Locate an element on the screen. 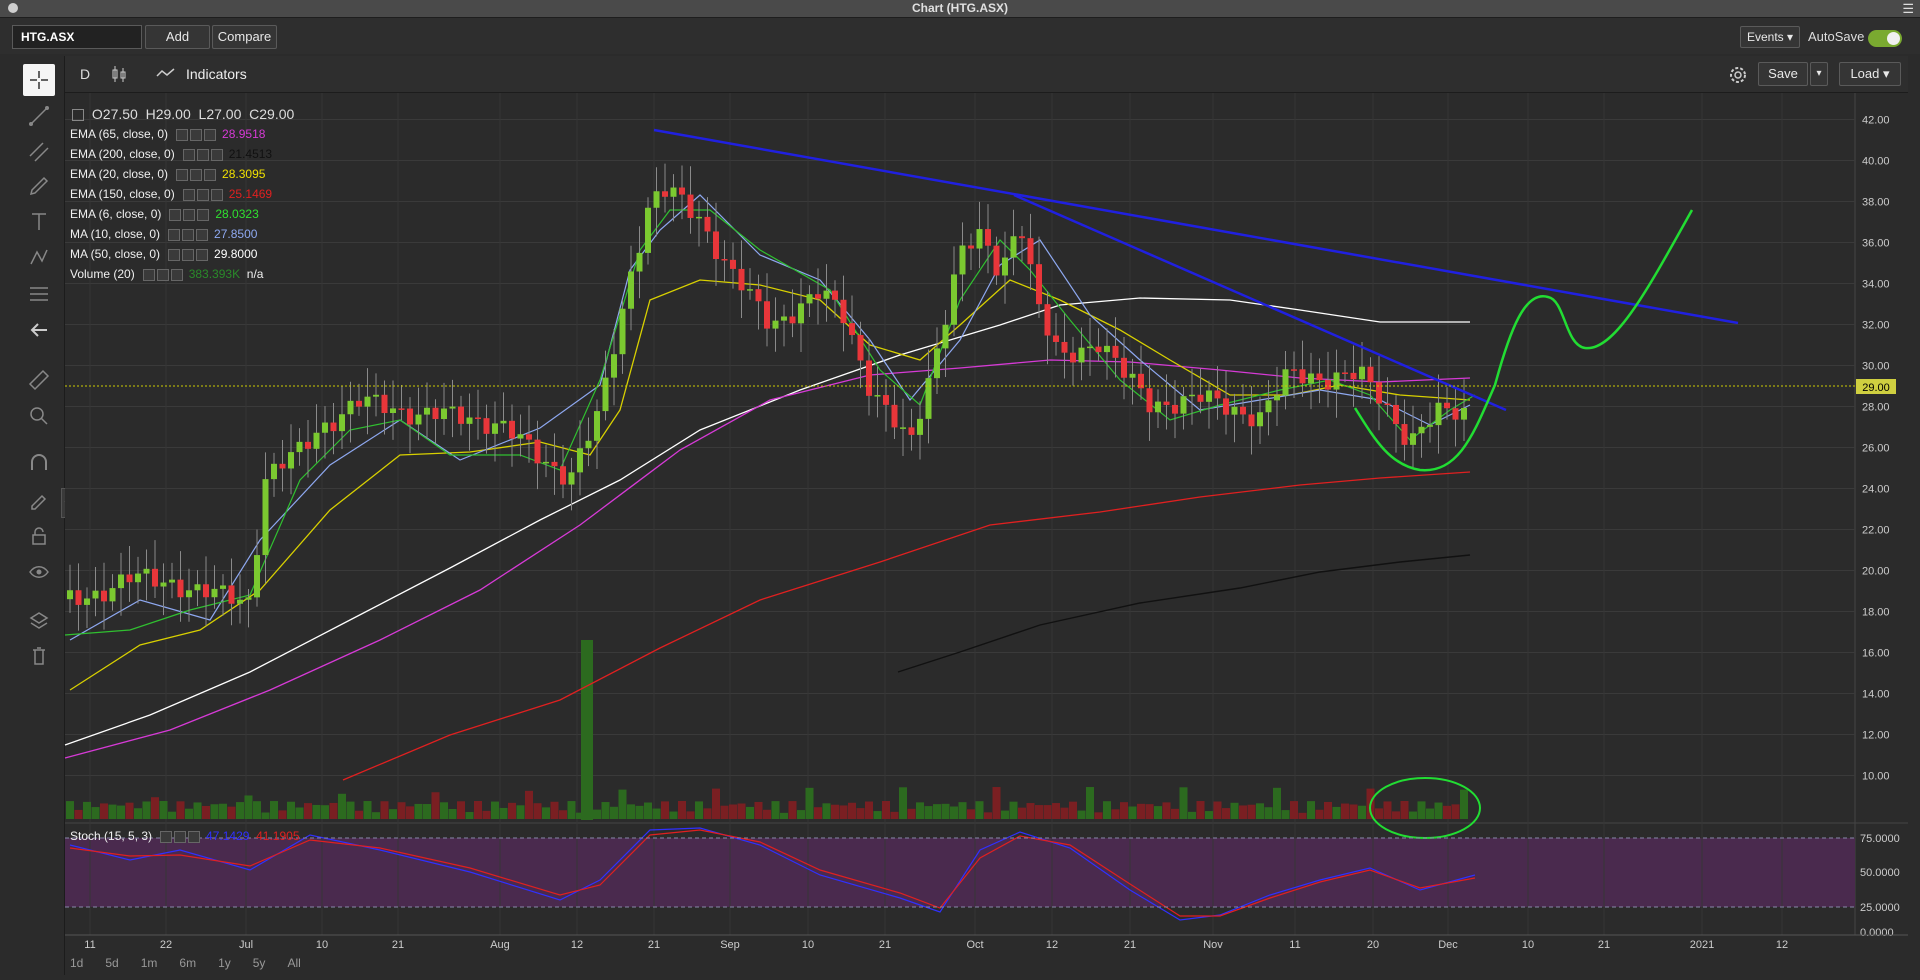 The width and height of the screenshot is (1920, 980). range-5y: 5y is located at coordinates (259, 963).